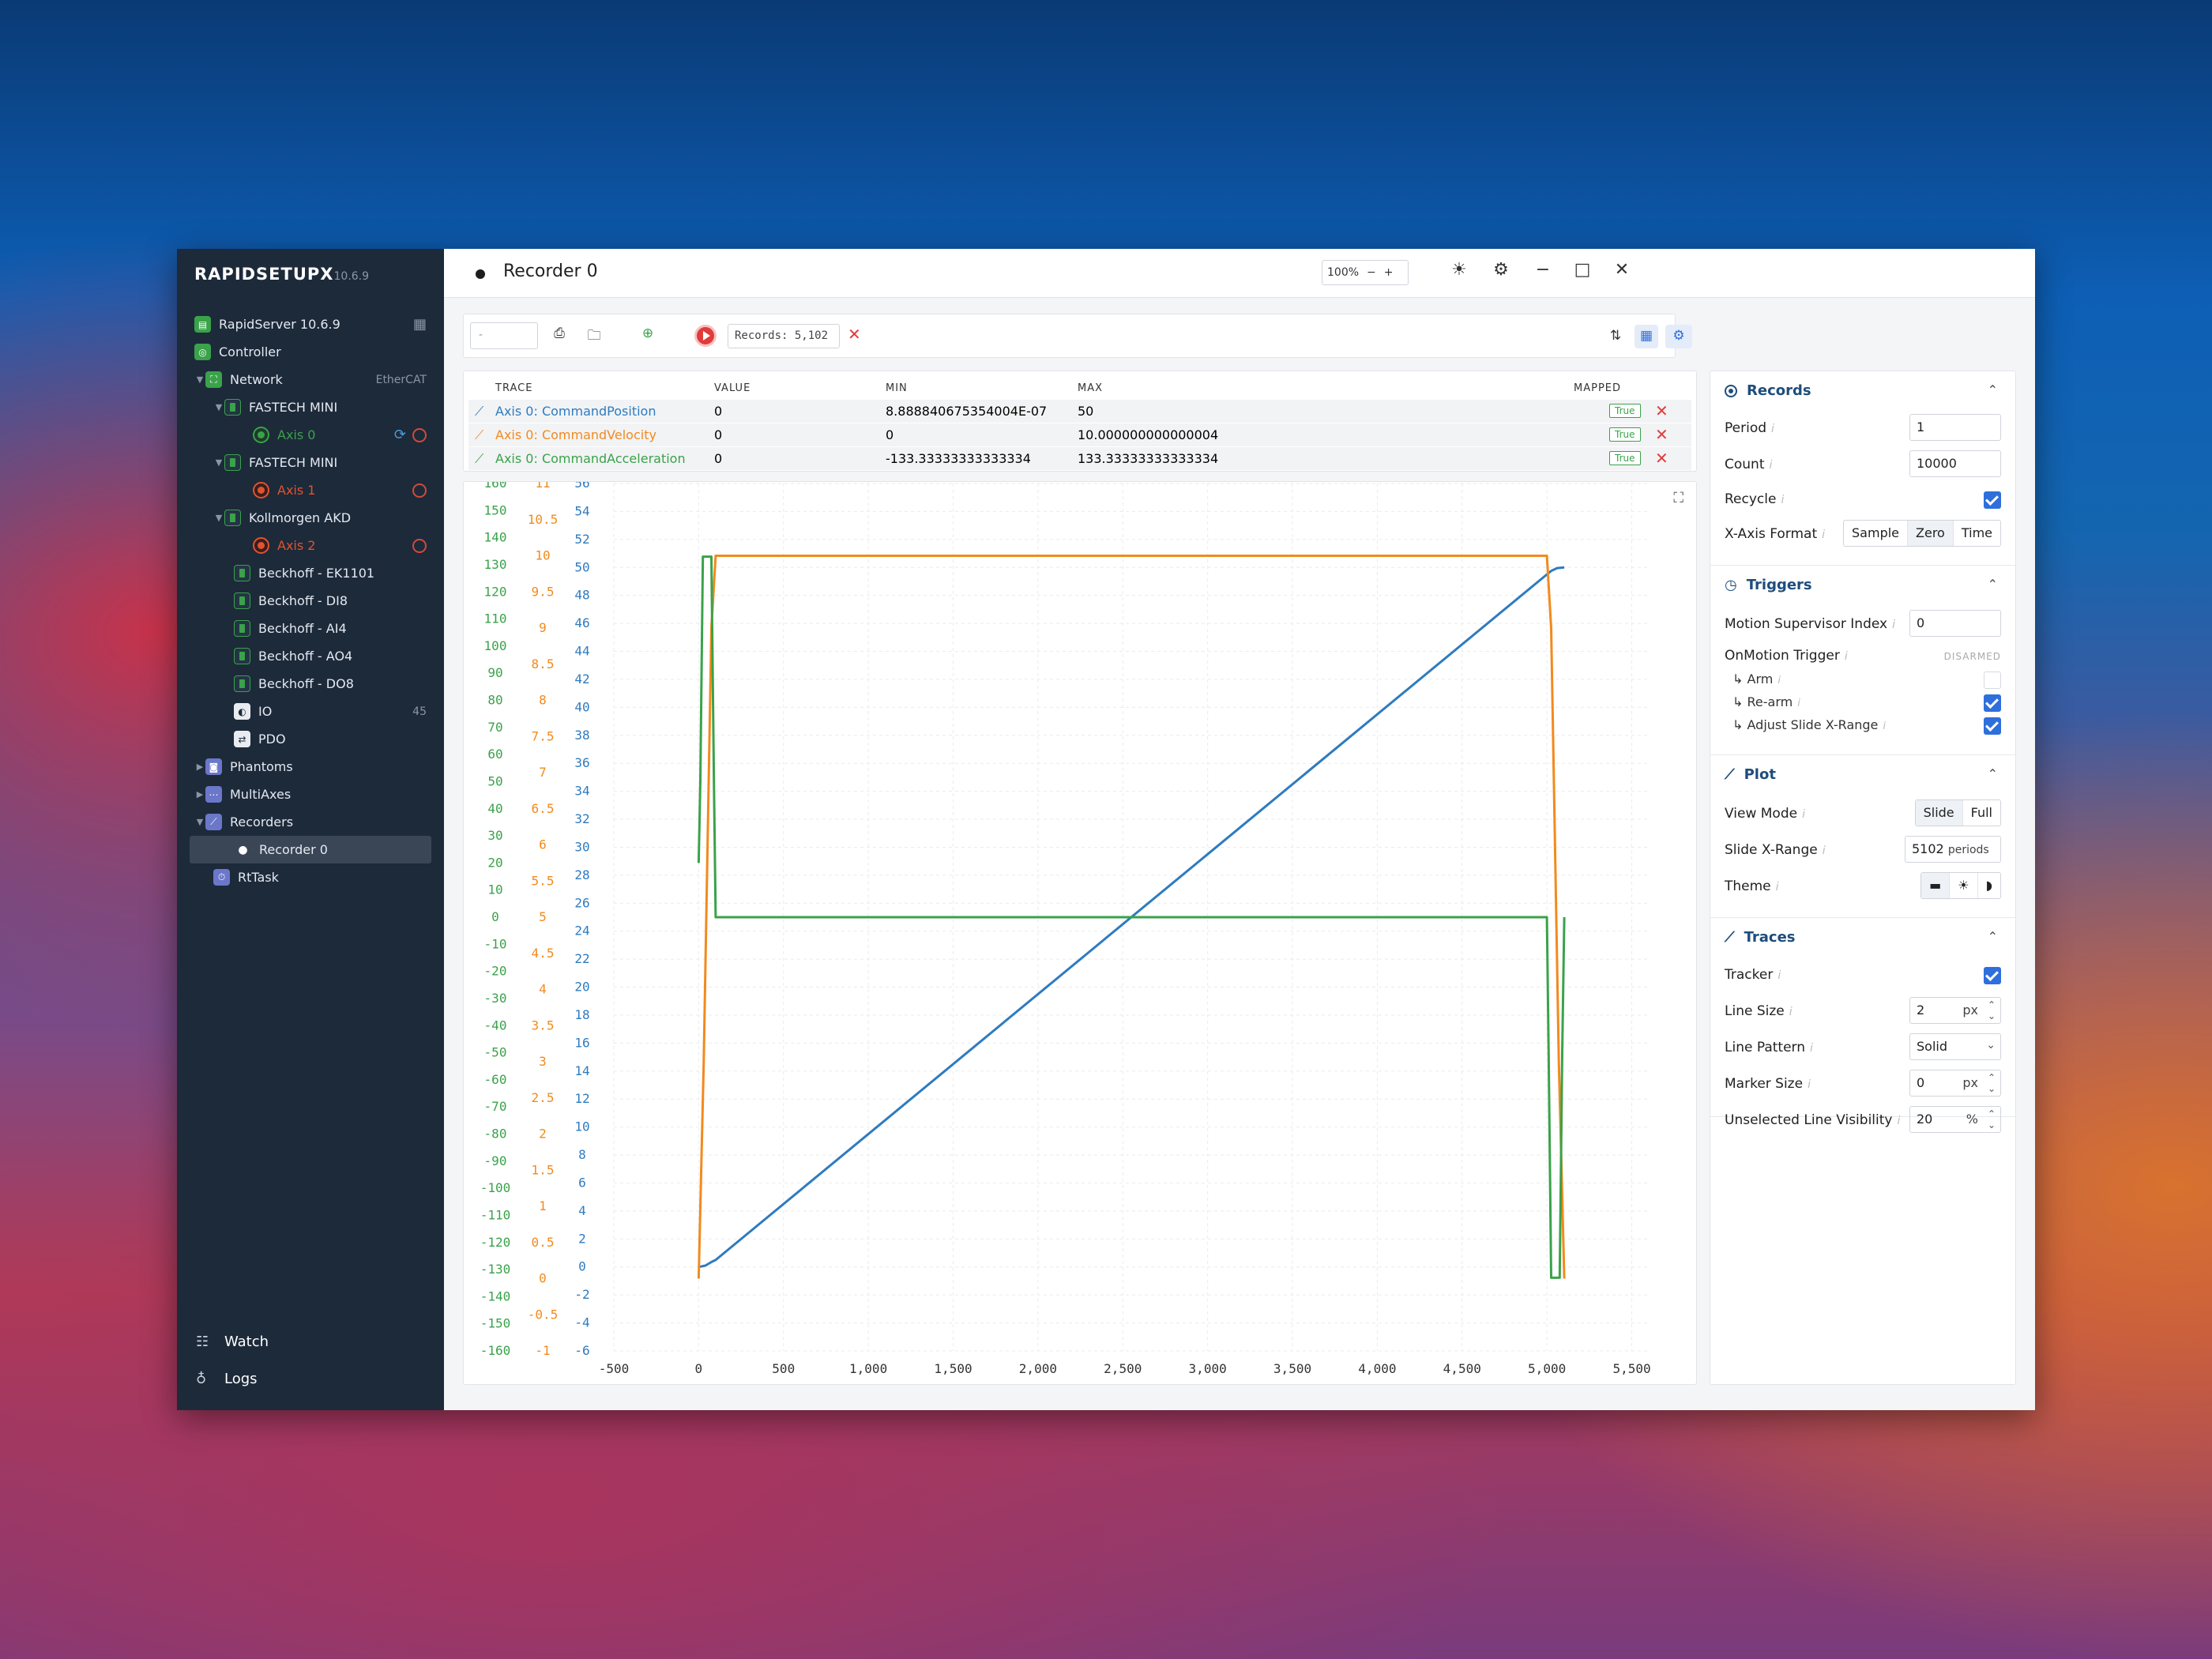 The width and height of the screenshot is (2212, 1659). What do you see at coordinates (1939, 813) in the screenshot?
I see `view-slide: Slide` at bounding box center [1939, 813].